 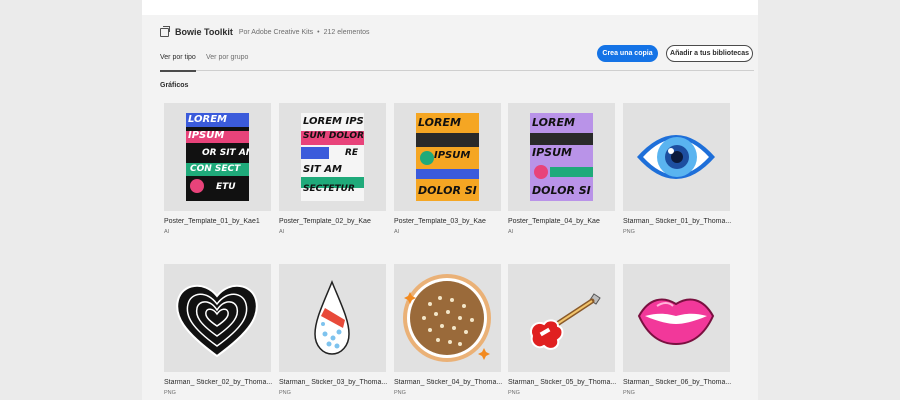 What do you see at coordinates (333, 121) in the screenshot?
I see `poster-word: LOREM IPS` at bounding box center [333, 121].